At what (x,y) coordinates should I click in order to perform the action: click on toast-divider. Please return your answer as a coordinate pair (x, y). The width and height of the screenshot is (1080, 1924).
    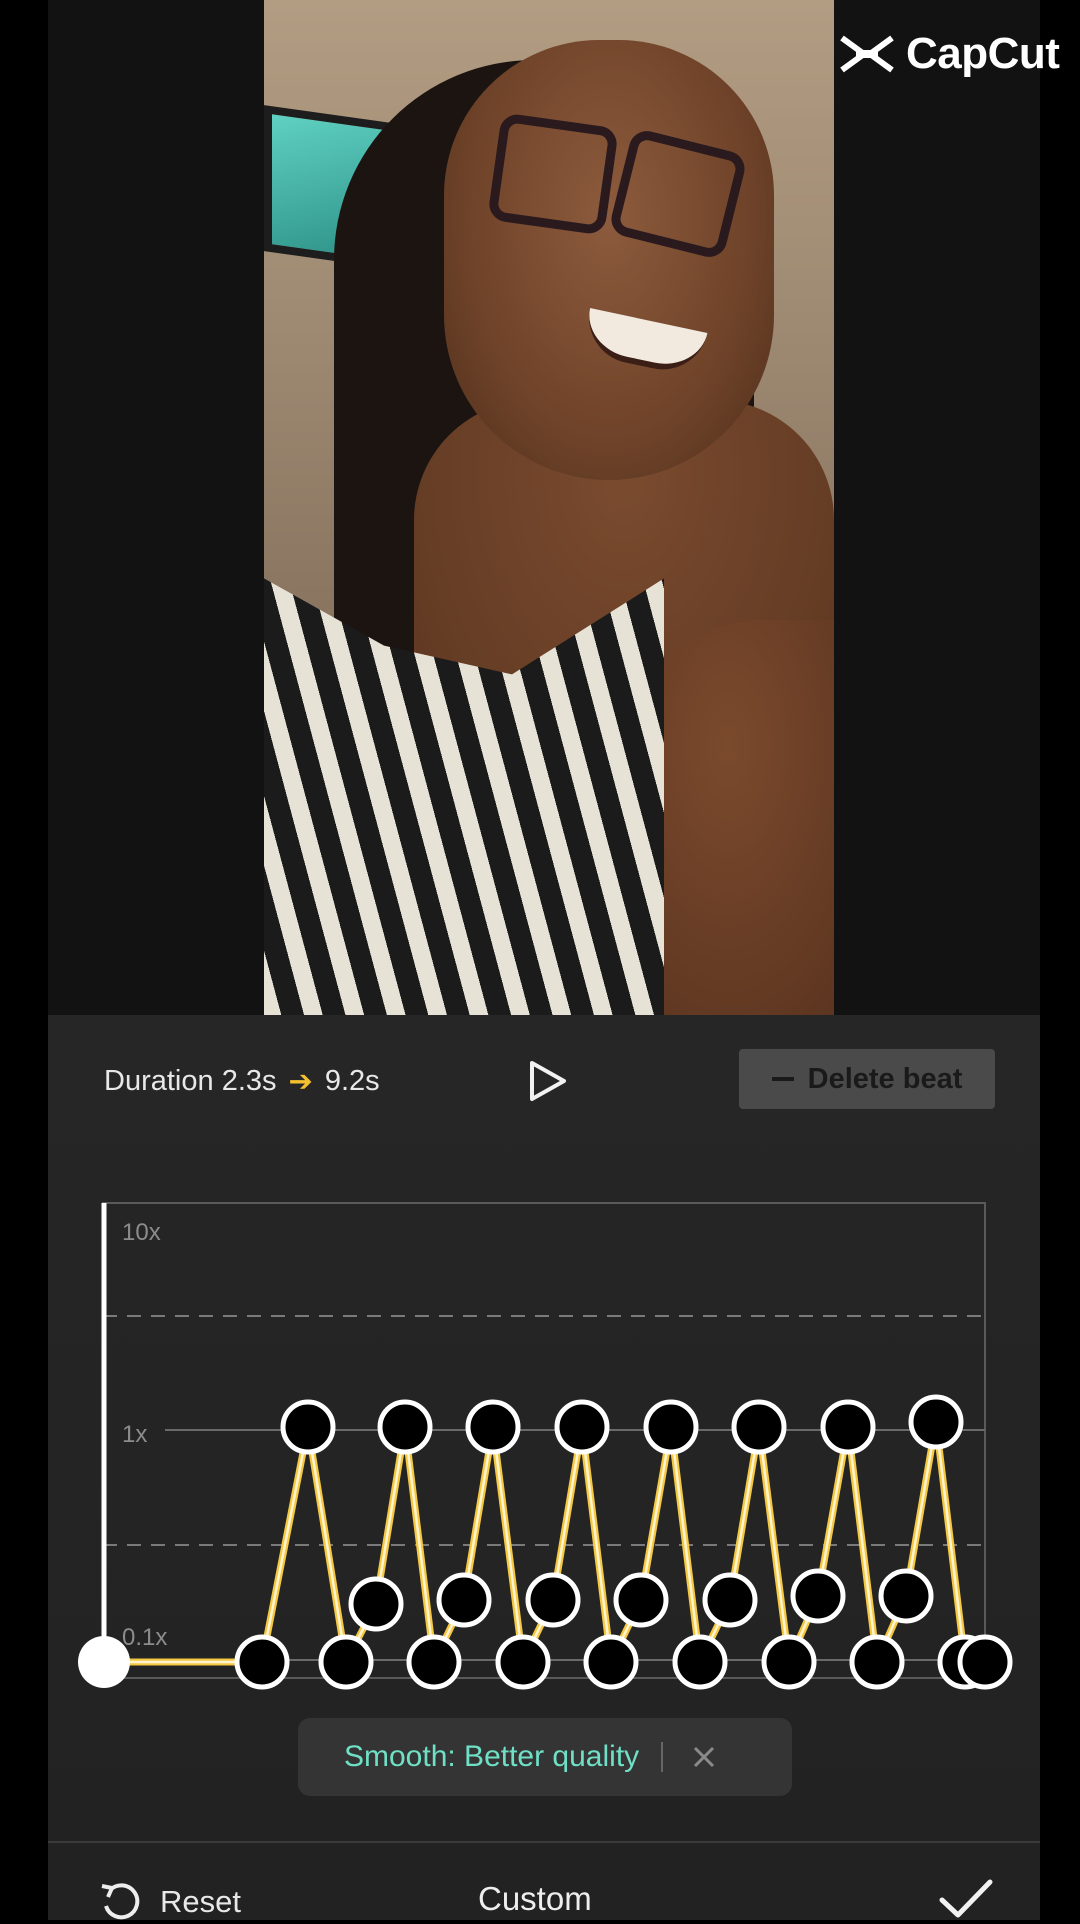
    Looking at the image, I should click on (662, 1757).